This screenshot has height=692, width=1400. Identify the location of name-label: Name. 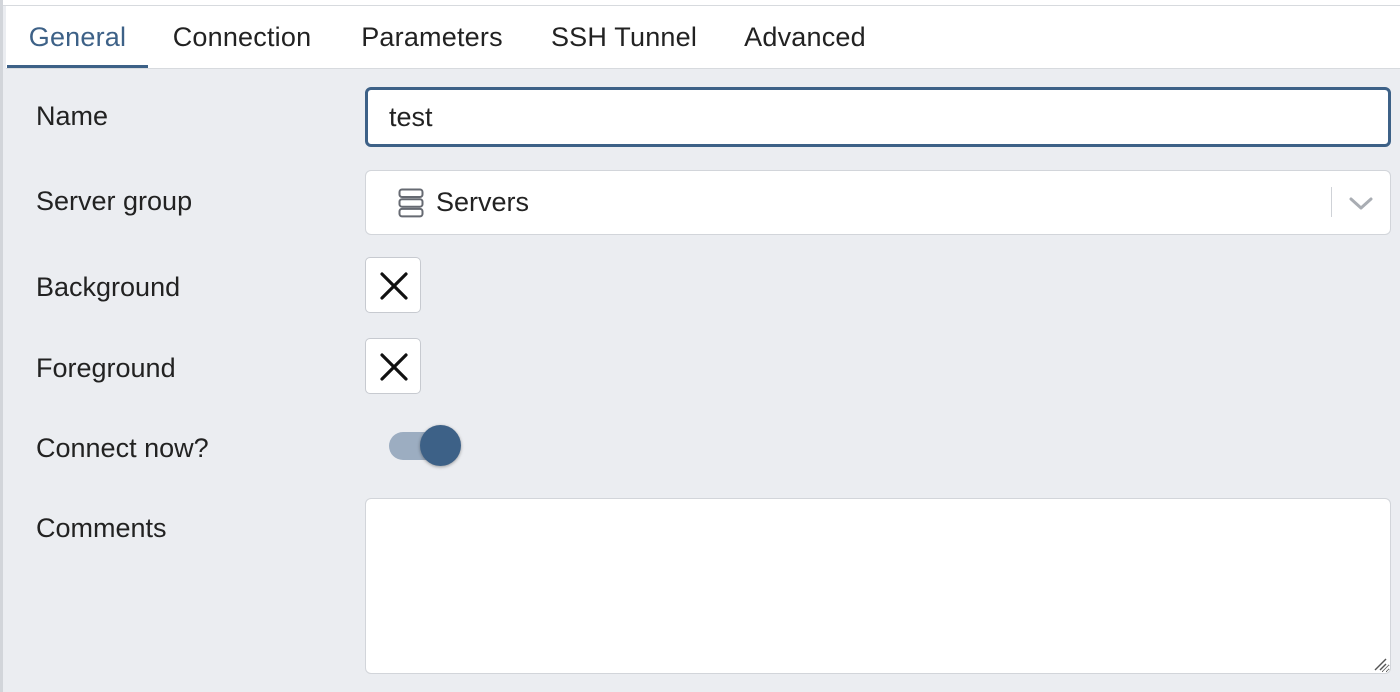
(72, 116).